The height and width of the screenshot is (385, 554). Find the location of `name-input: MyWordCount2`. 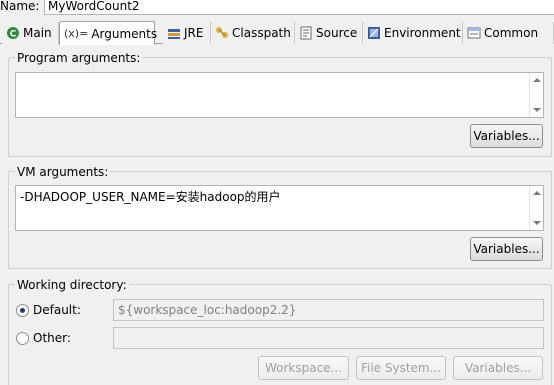

name-input: MyWordCount2 is located at coordinates (299, 7).